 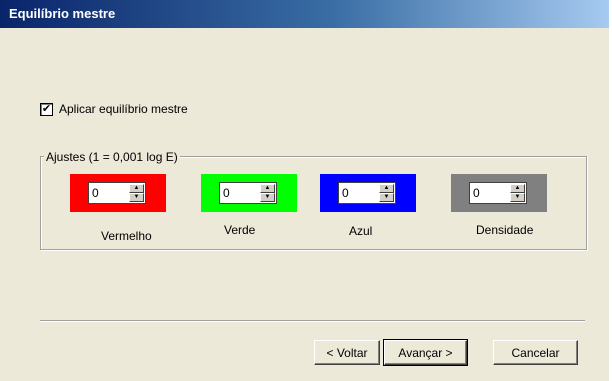 What do you see at coordinates (345, 193) in the screenshot?
I see `blue-value: 0` at bounding box center [345, 193].